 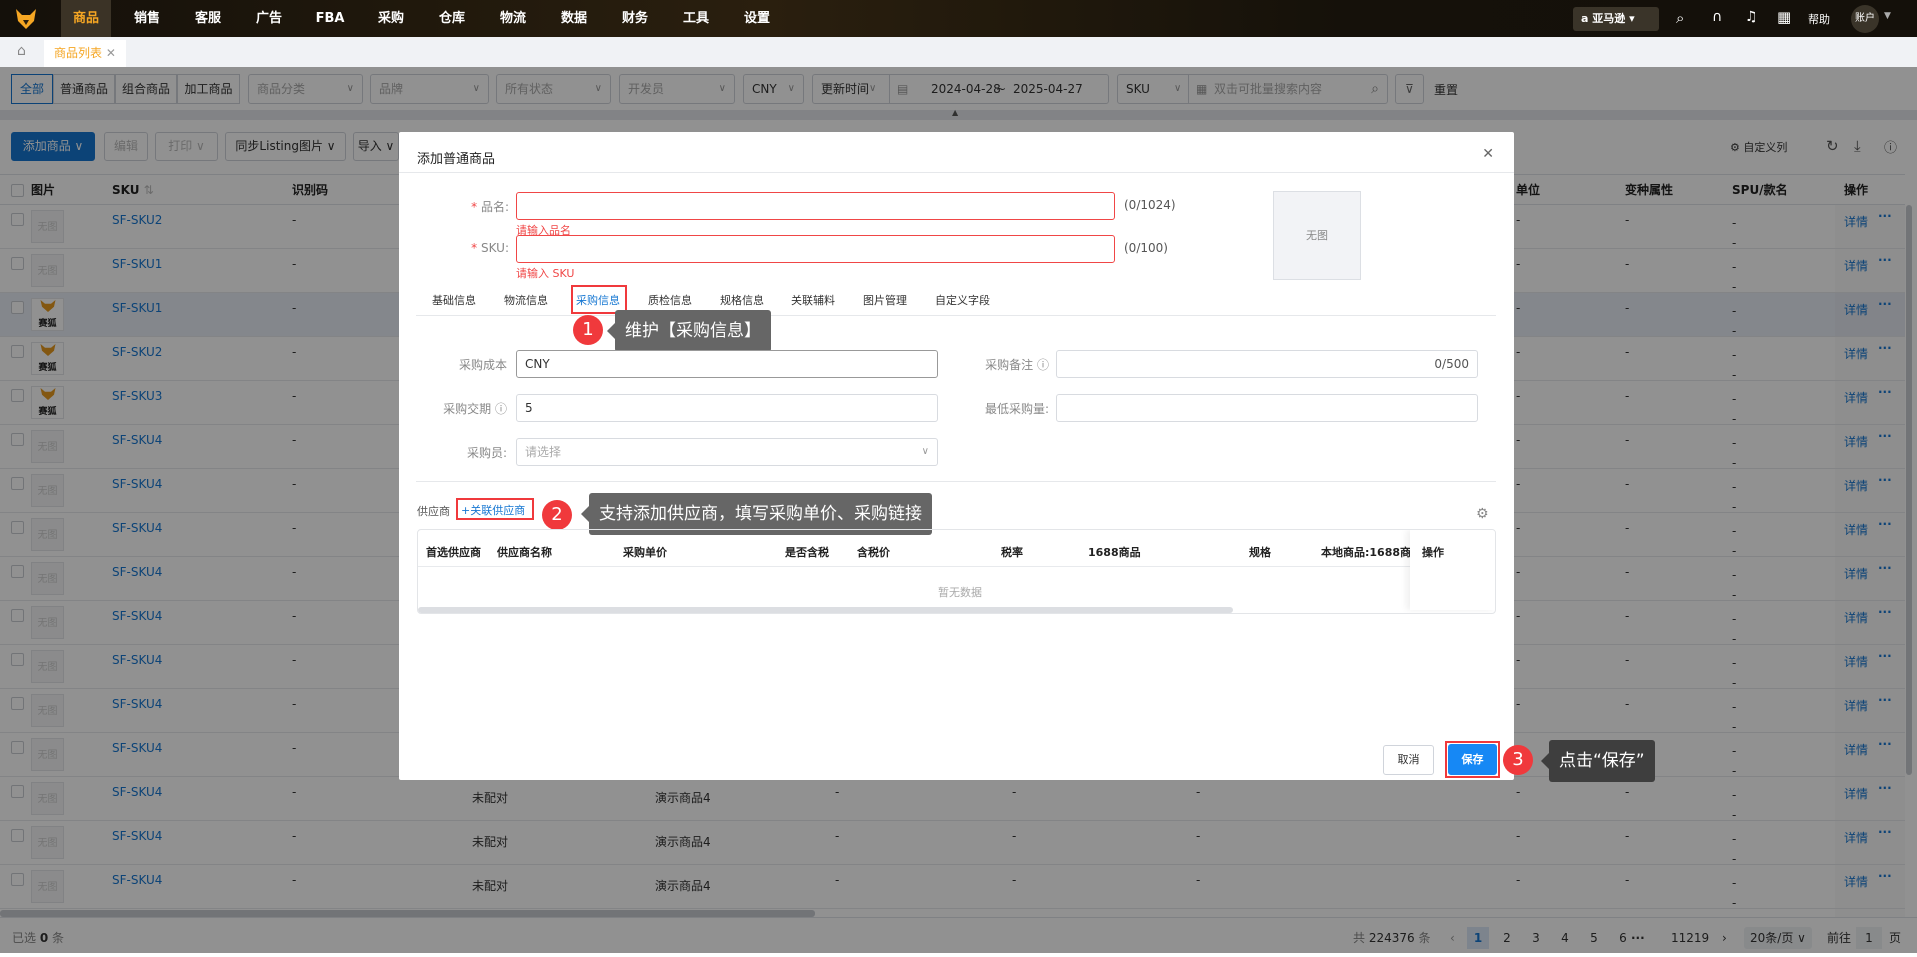 I want to click on chevron-down-icon: ∨, so click(x=925, y=451).